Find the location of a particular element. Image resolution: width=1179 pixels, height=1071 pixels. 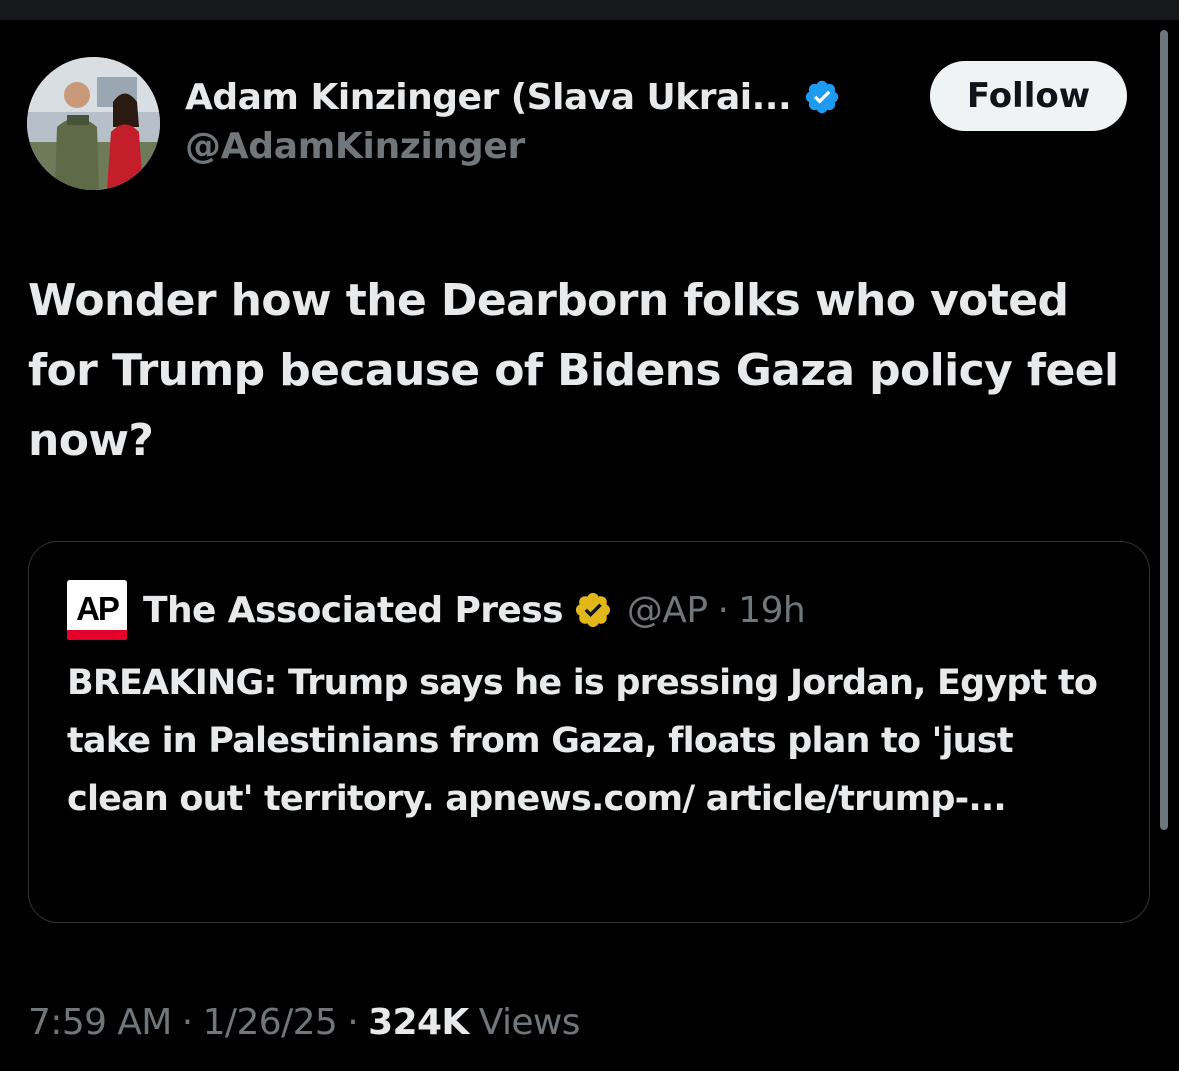

ap-logo-text: AP is located at coordinates (97, 608).